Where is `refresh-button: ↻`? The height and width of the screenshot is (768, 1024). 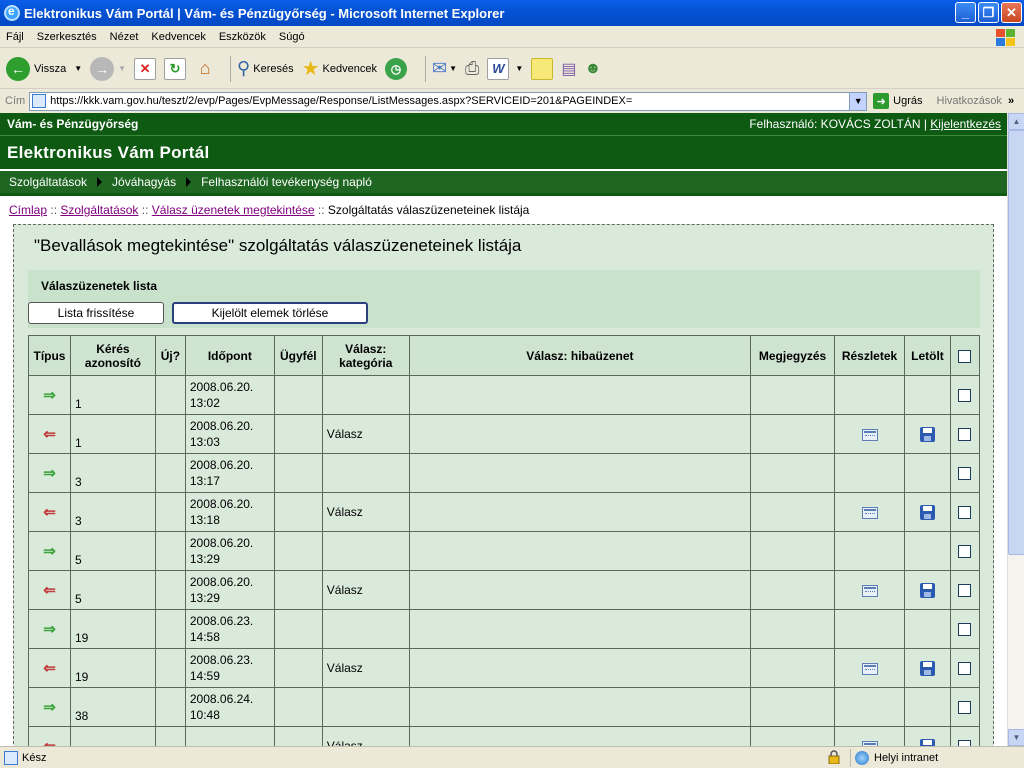
refresh-button: ↻ is located at coordinates (175, 68).